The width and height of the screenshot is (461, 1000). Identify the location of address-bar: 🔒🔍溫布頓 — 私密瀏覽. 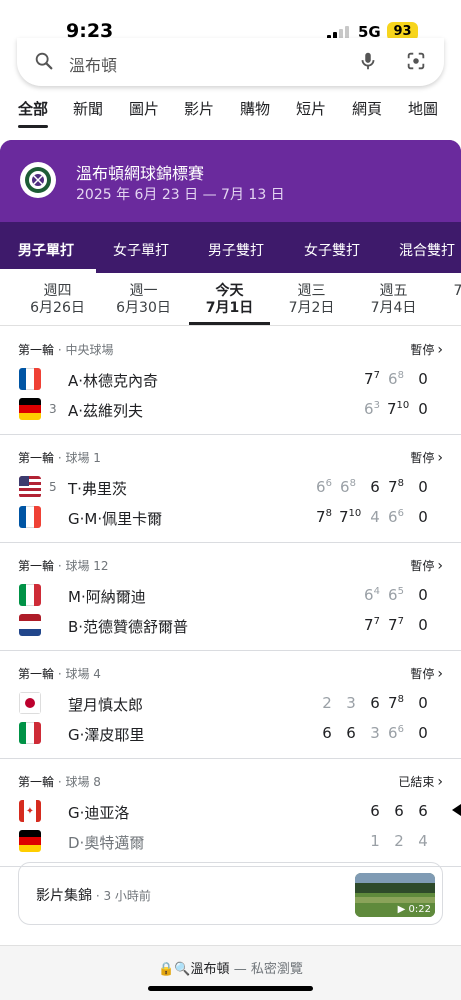
(230, 967).